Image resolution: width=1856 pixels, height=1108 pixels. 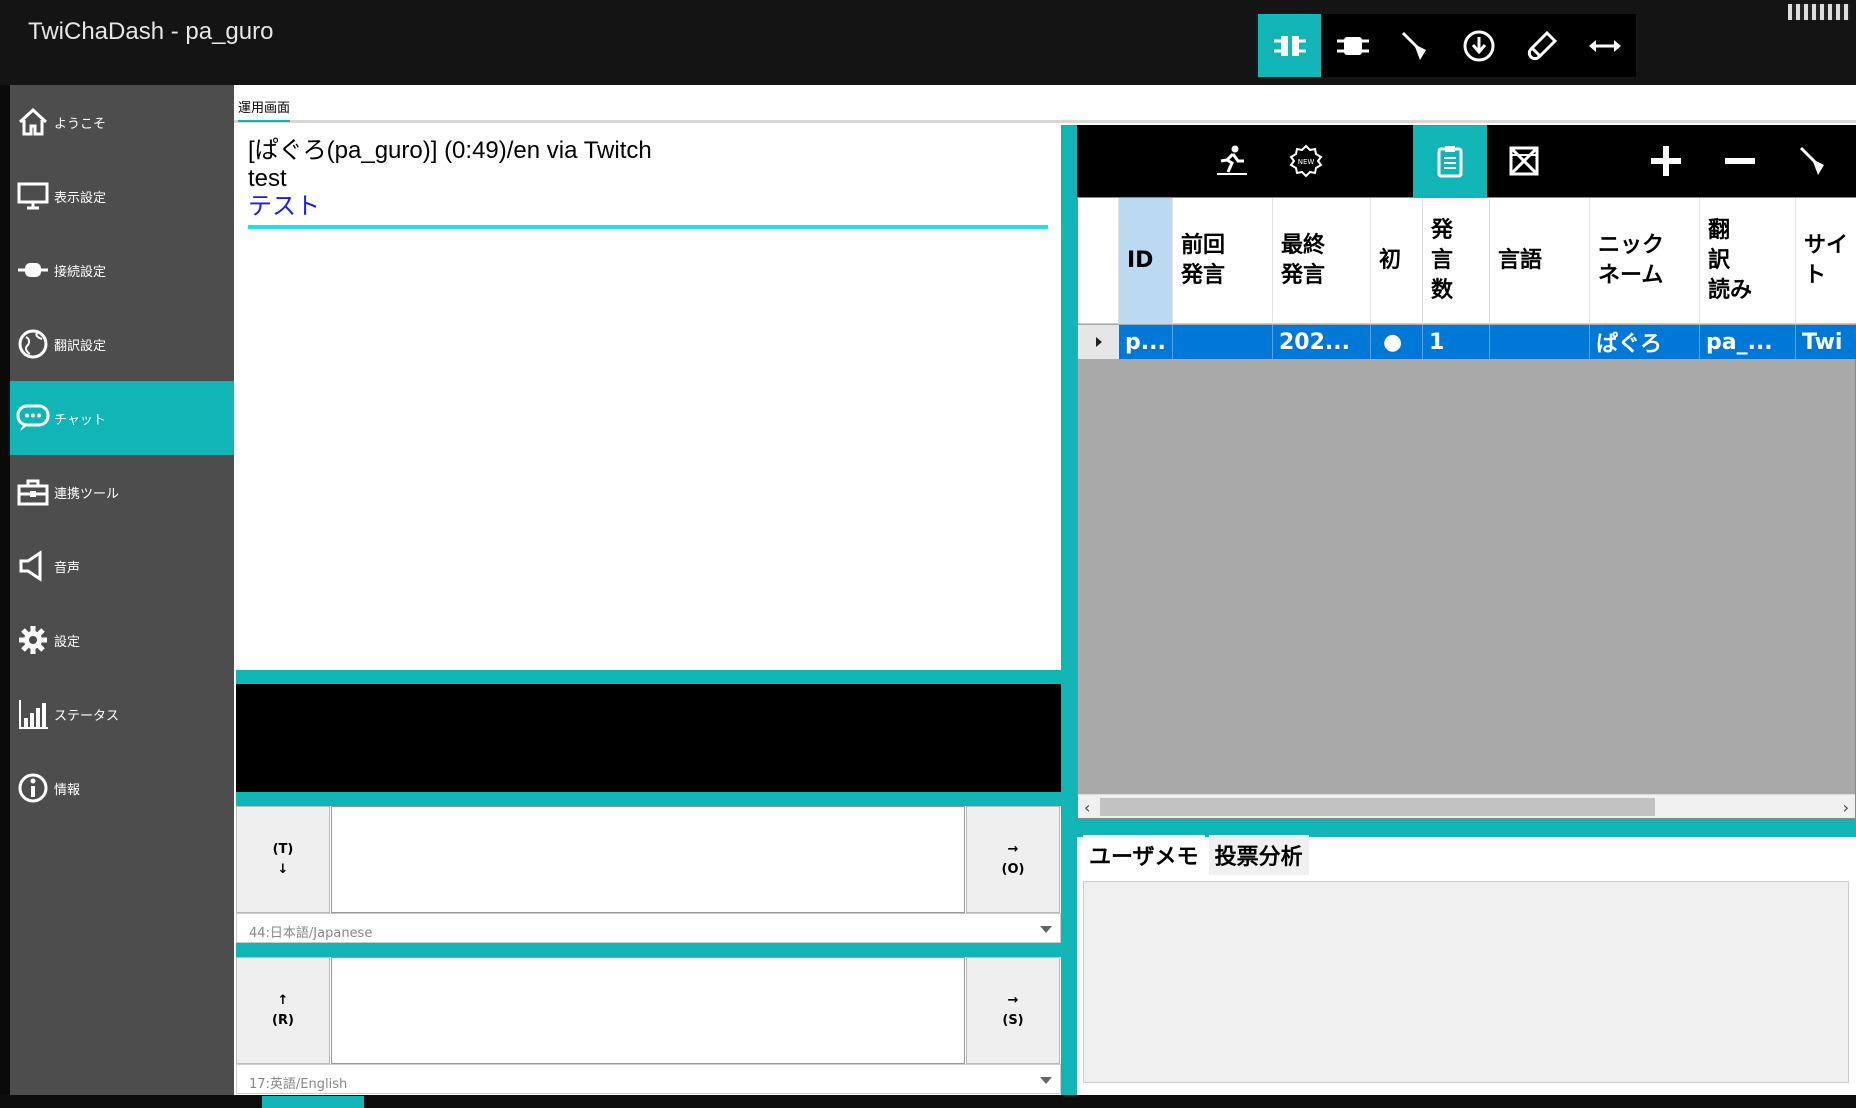 I want to click on clear-users-button, so click(x=1814, y=161).